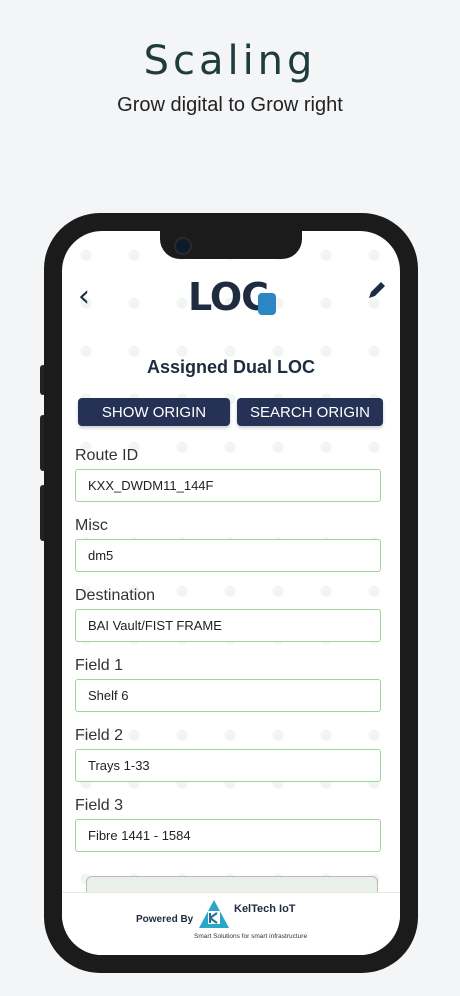 This screenshot has height=996, width=460. What do you see at coordinates (154, 412) in the screenshot?
I see `show-origin-button: SHOW ORIGIN` at bounding box center [154, 412].